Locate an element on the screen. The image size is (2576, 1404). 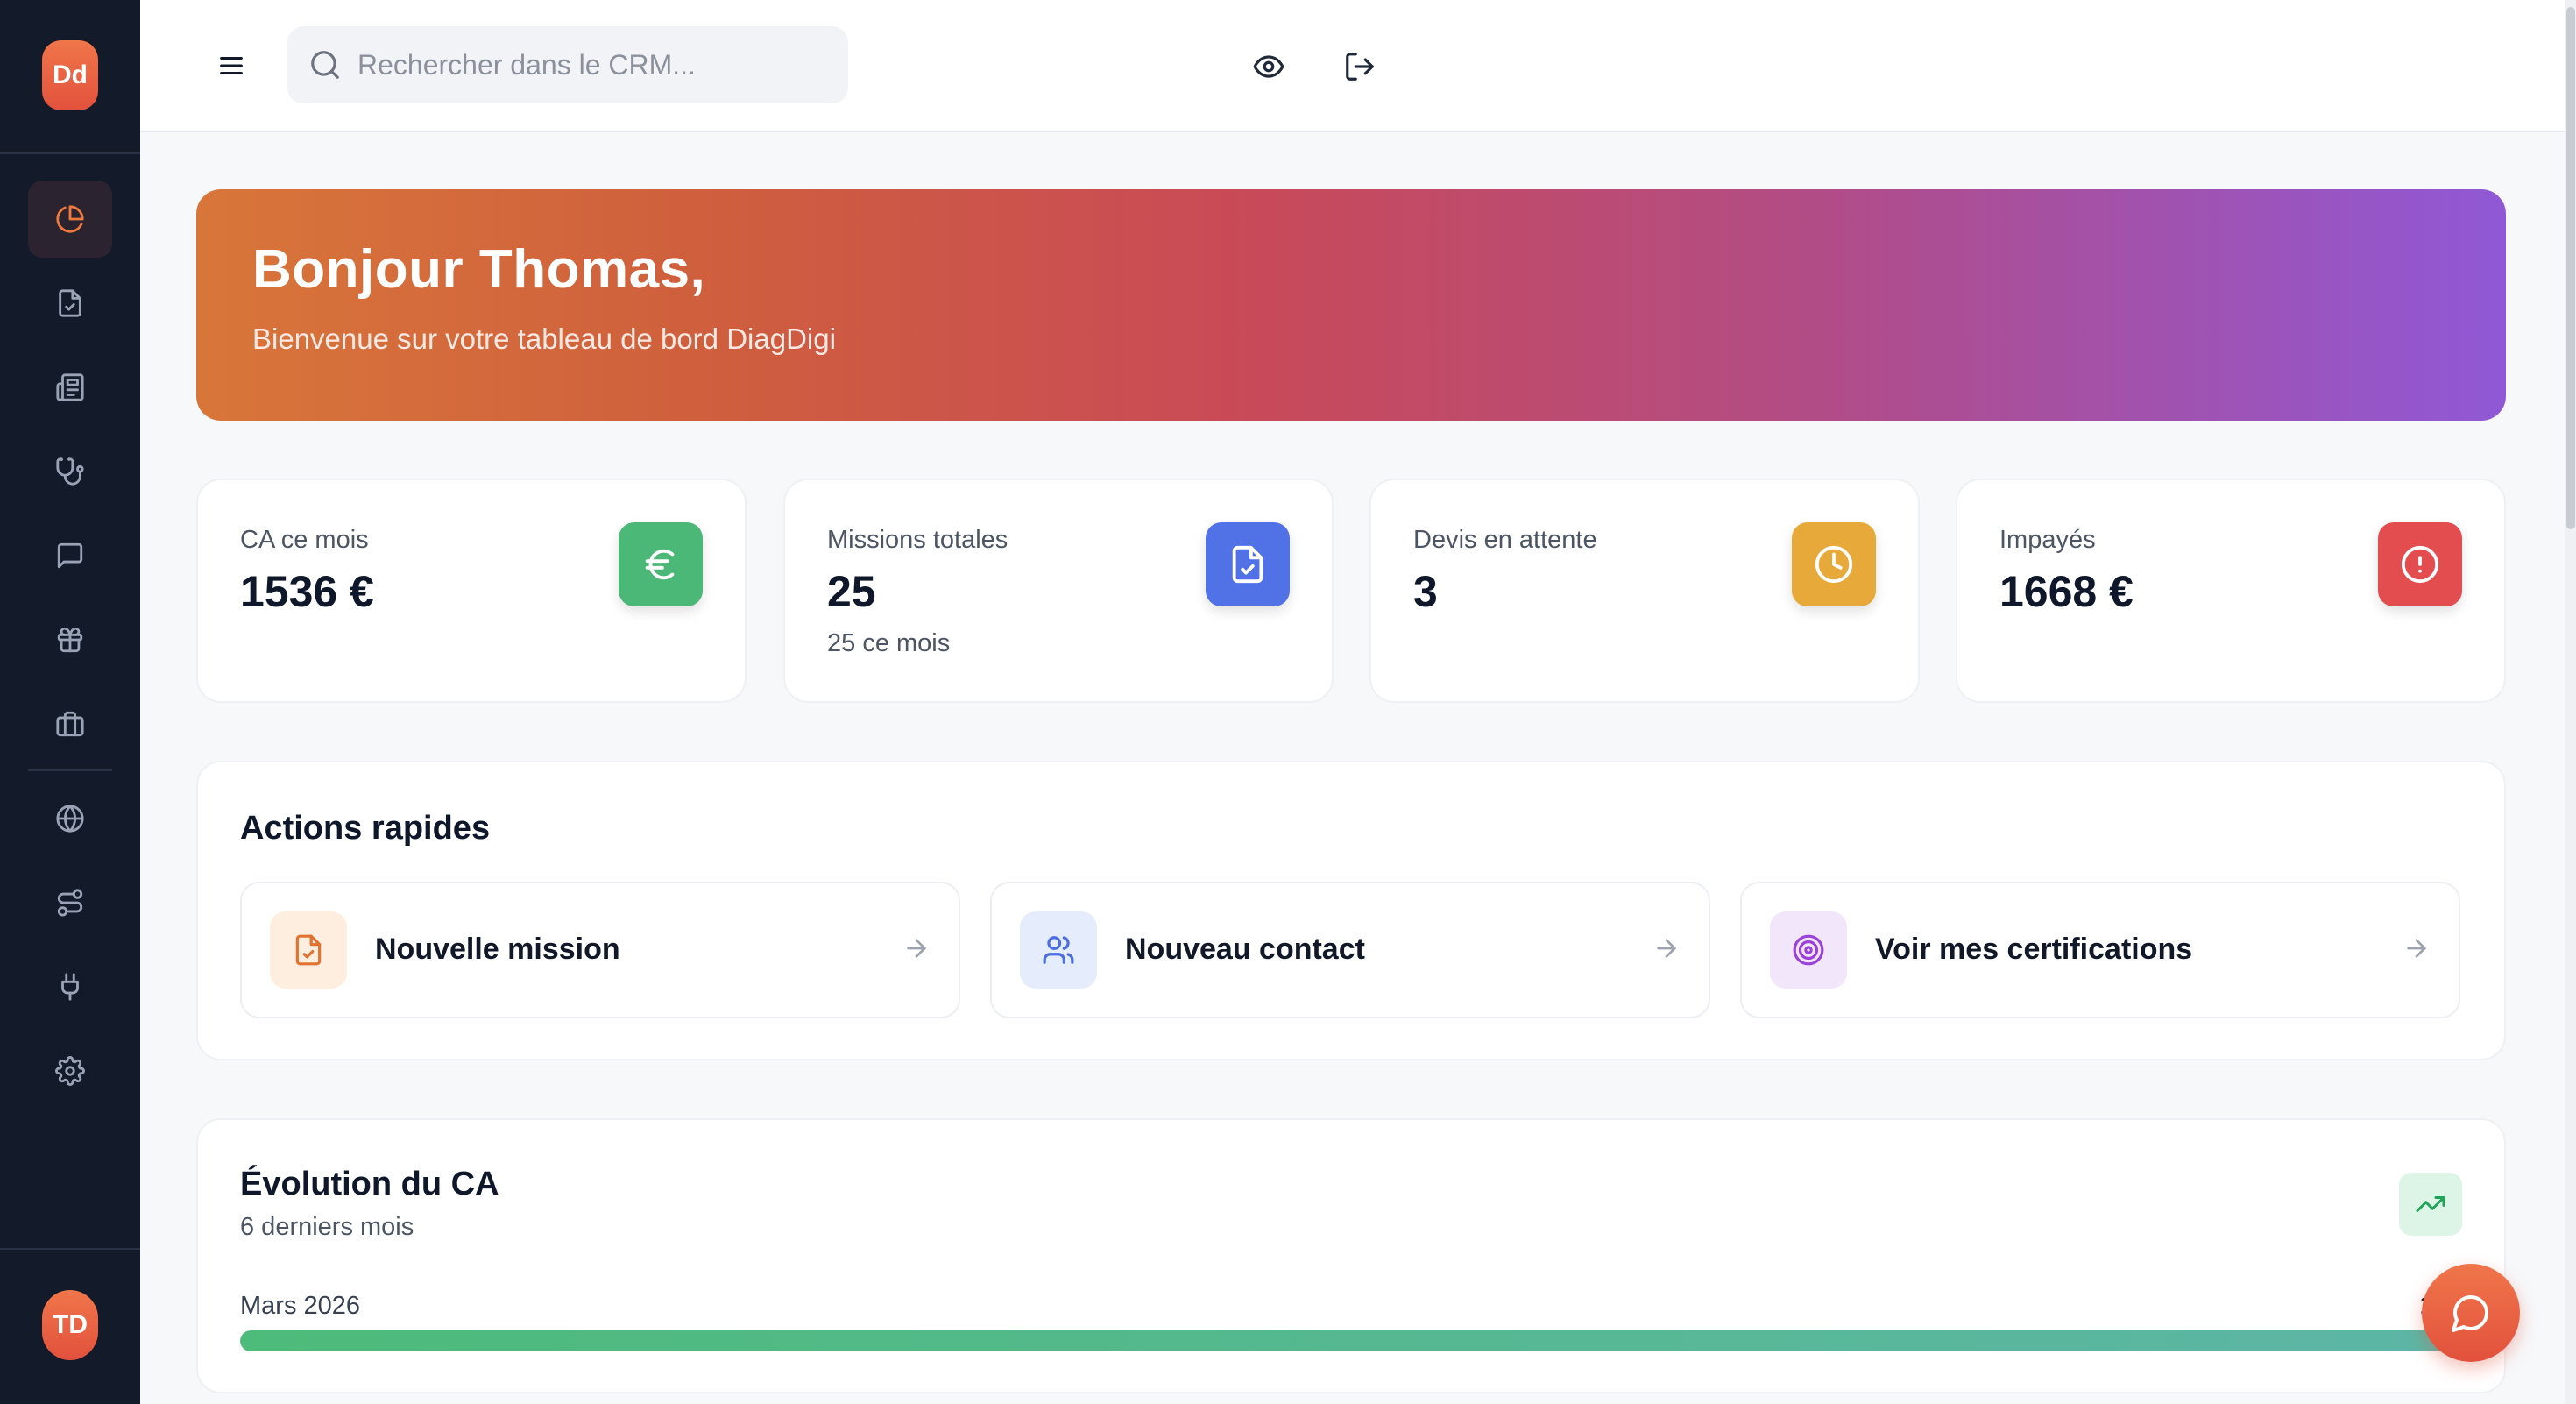
chat-bubble-icon is located at coordinates (2470, 1313).